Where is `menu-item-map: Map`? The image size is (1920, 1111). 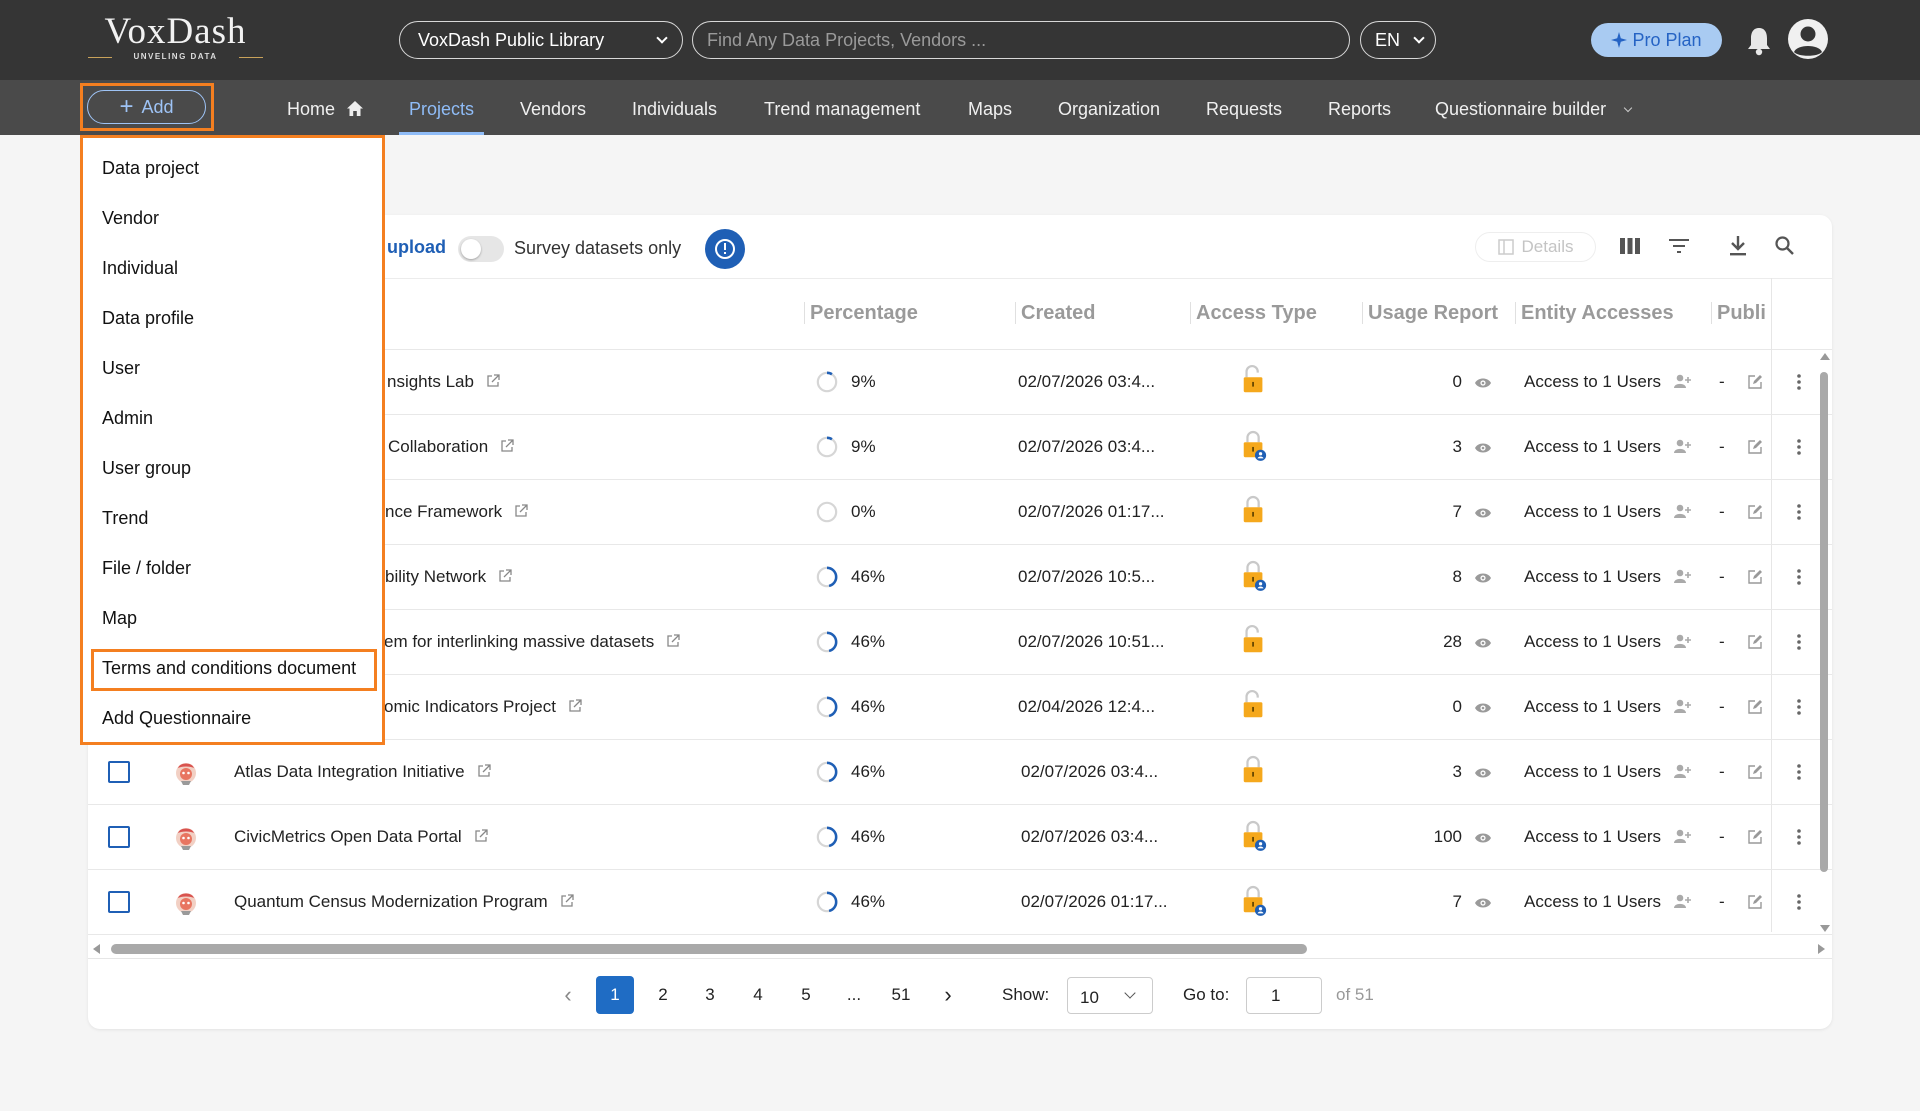 menu-item-map: Map is located at coordinates (119, 618).